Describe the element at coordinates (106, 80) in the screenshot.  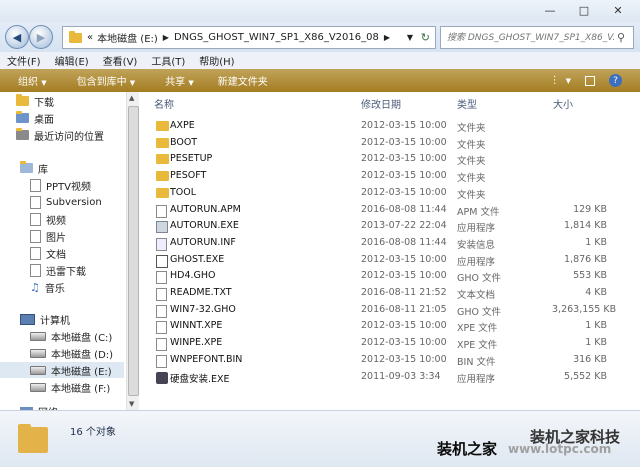
I see `include-in-library-button: 包含到库中 ▼` at that location.